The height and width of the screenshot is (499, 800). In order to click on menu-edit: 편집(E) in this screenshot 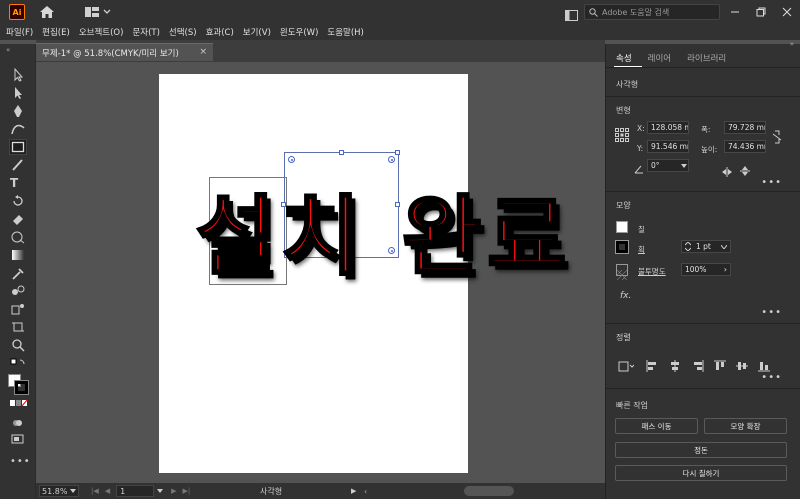, I will do `click(56, 32)`.